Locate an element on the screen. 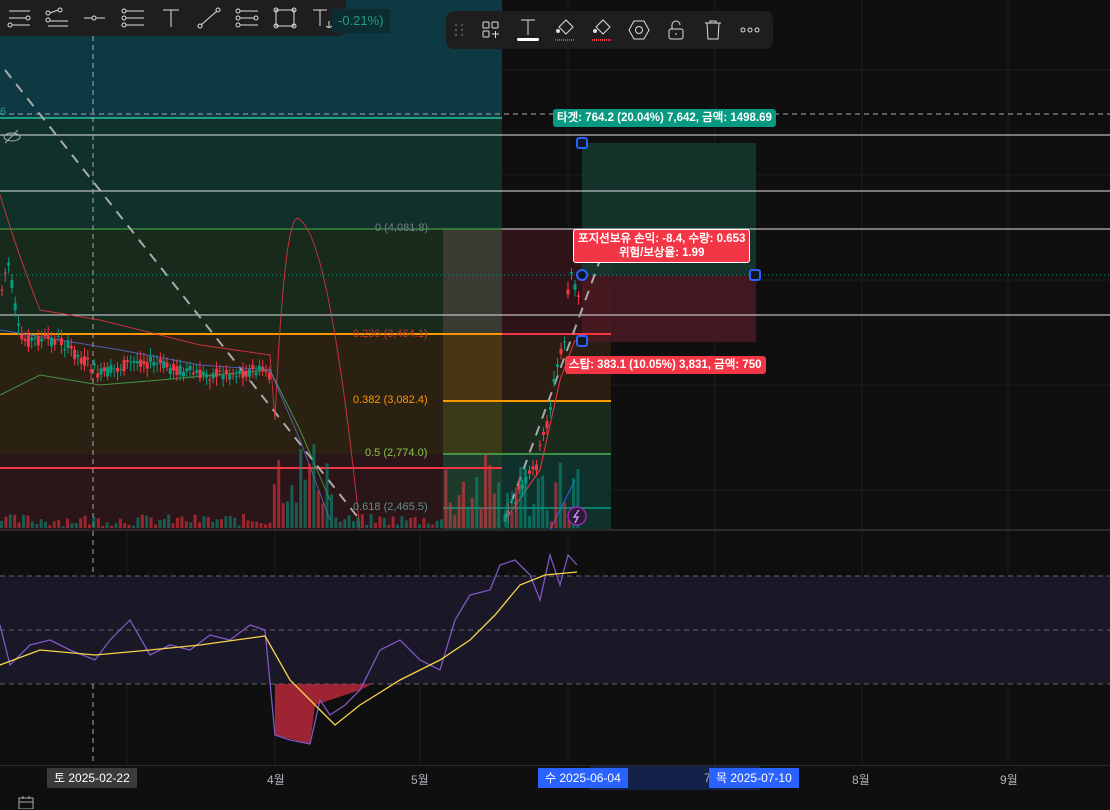 This screenshot has width=1110, height=810. trash-icon is located at coordinates (712, 30).